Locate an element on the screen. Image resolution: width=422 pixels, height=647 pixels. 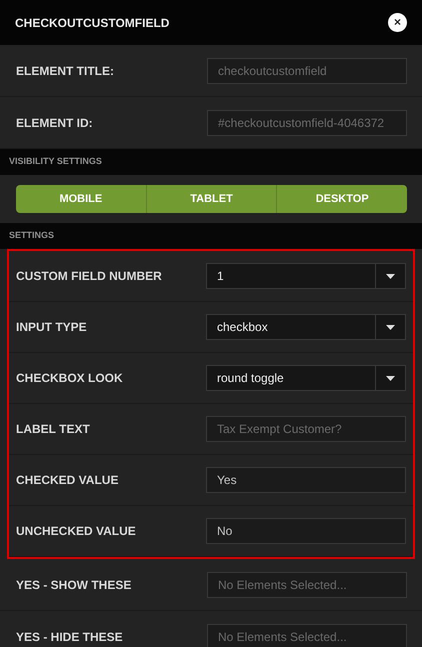
input-field: Tax Exempt Customer? is located at coordinates (306, 429).